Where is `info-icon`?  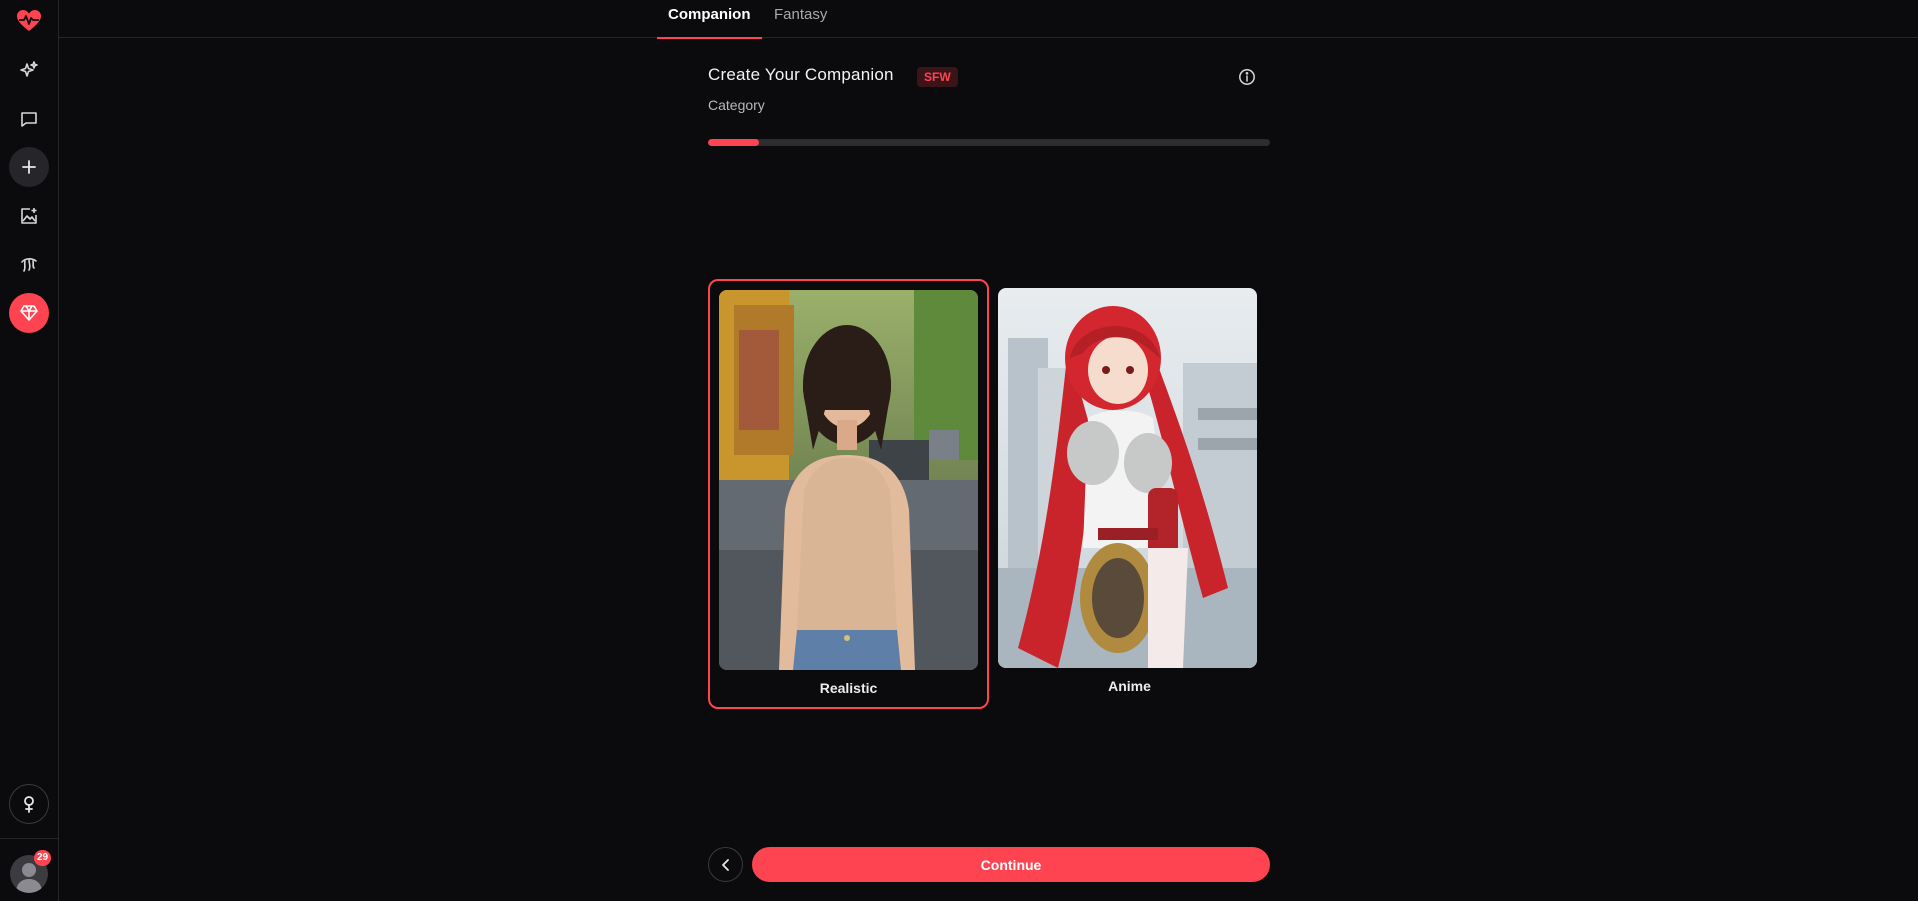 info-icon is located at coordinates (1247, 77).